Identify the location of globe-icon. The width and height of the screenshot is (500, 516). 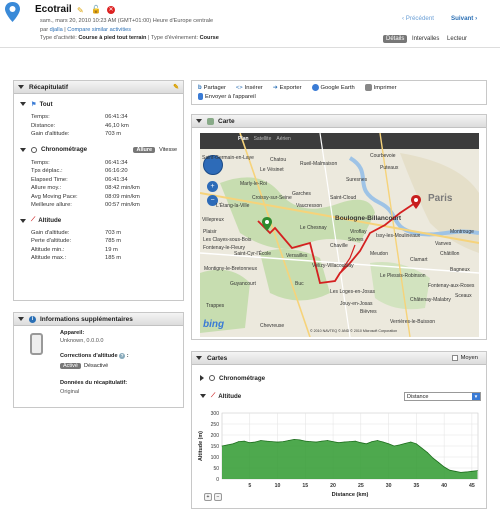
(315, 87).